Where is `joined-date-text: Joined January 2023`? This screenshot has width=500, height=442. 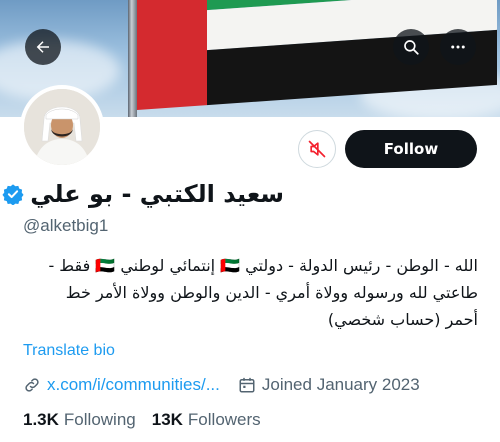
joined-date-text: Joined January 2023 is located at coordinates (340, 384).